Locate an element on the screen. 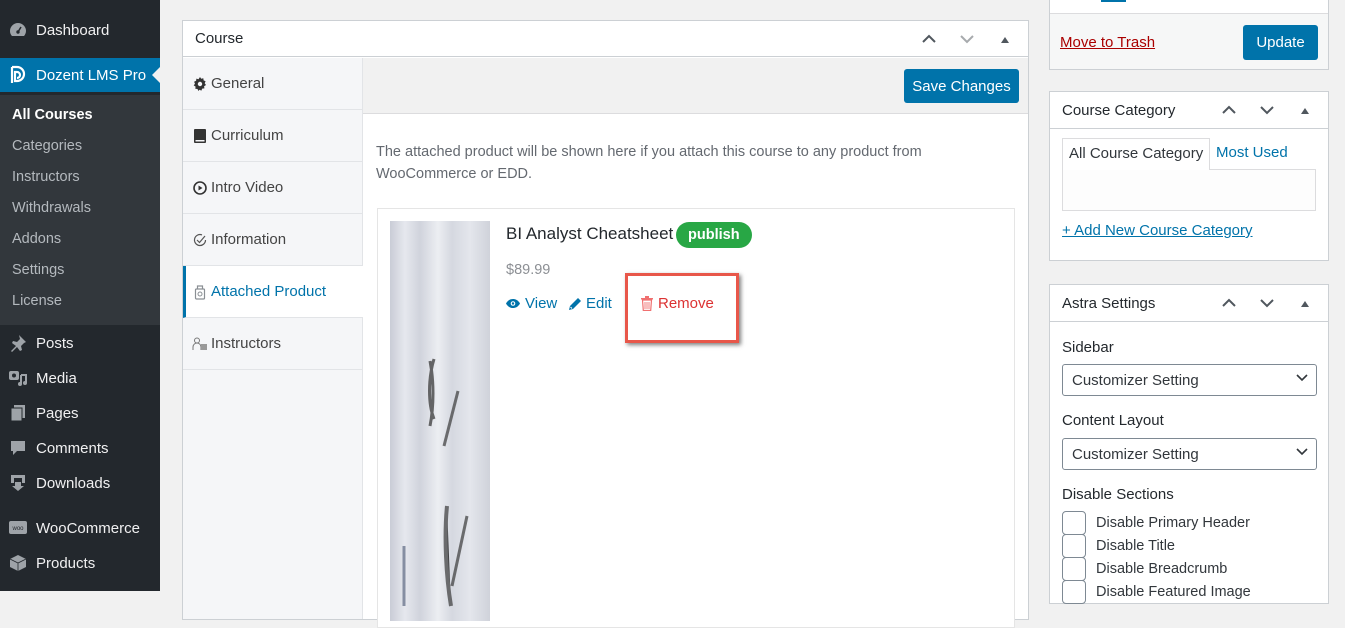 This screenshot has height=628, width=1345. sidebar-select: Customizer Setting is located at coordinates (1189, 380).